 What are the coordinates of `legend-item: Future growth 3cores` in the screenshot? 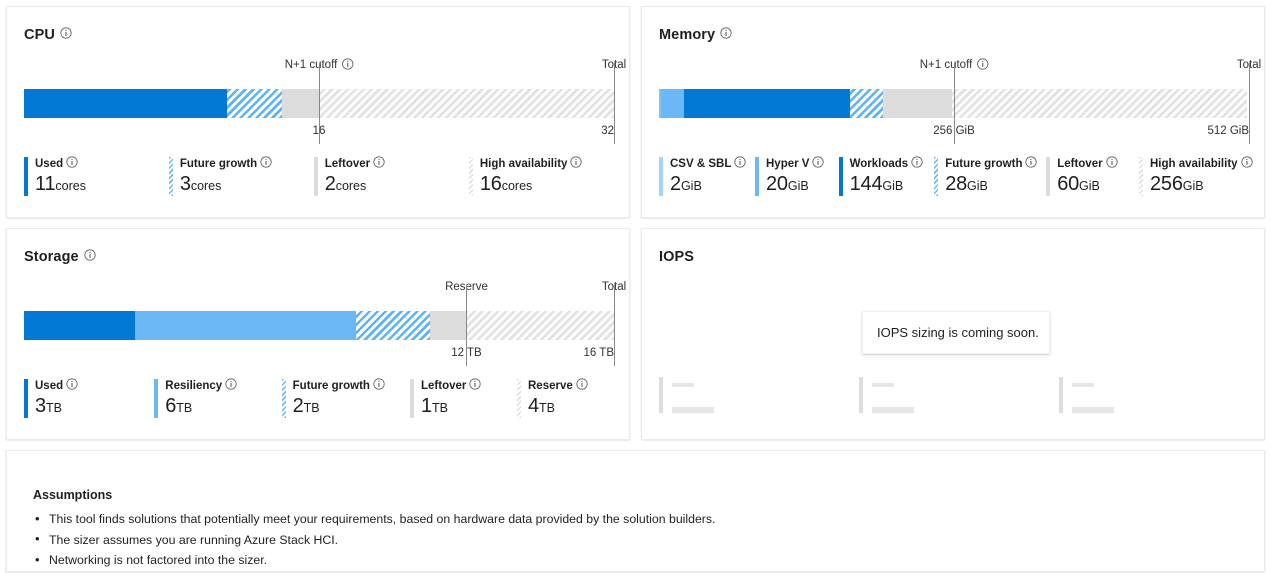 It's located at (241, 176).